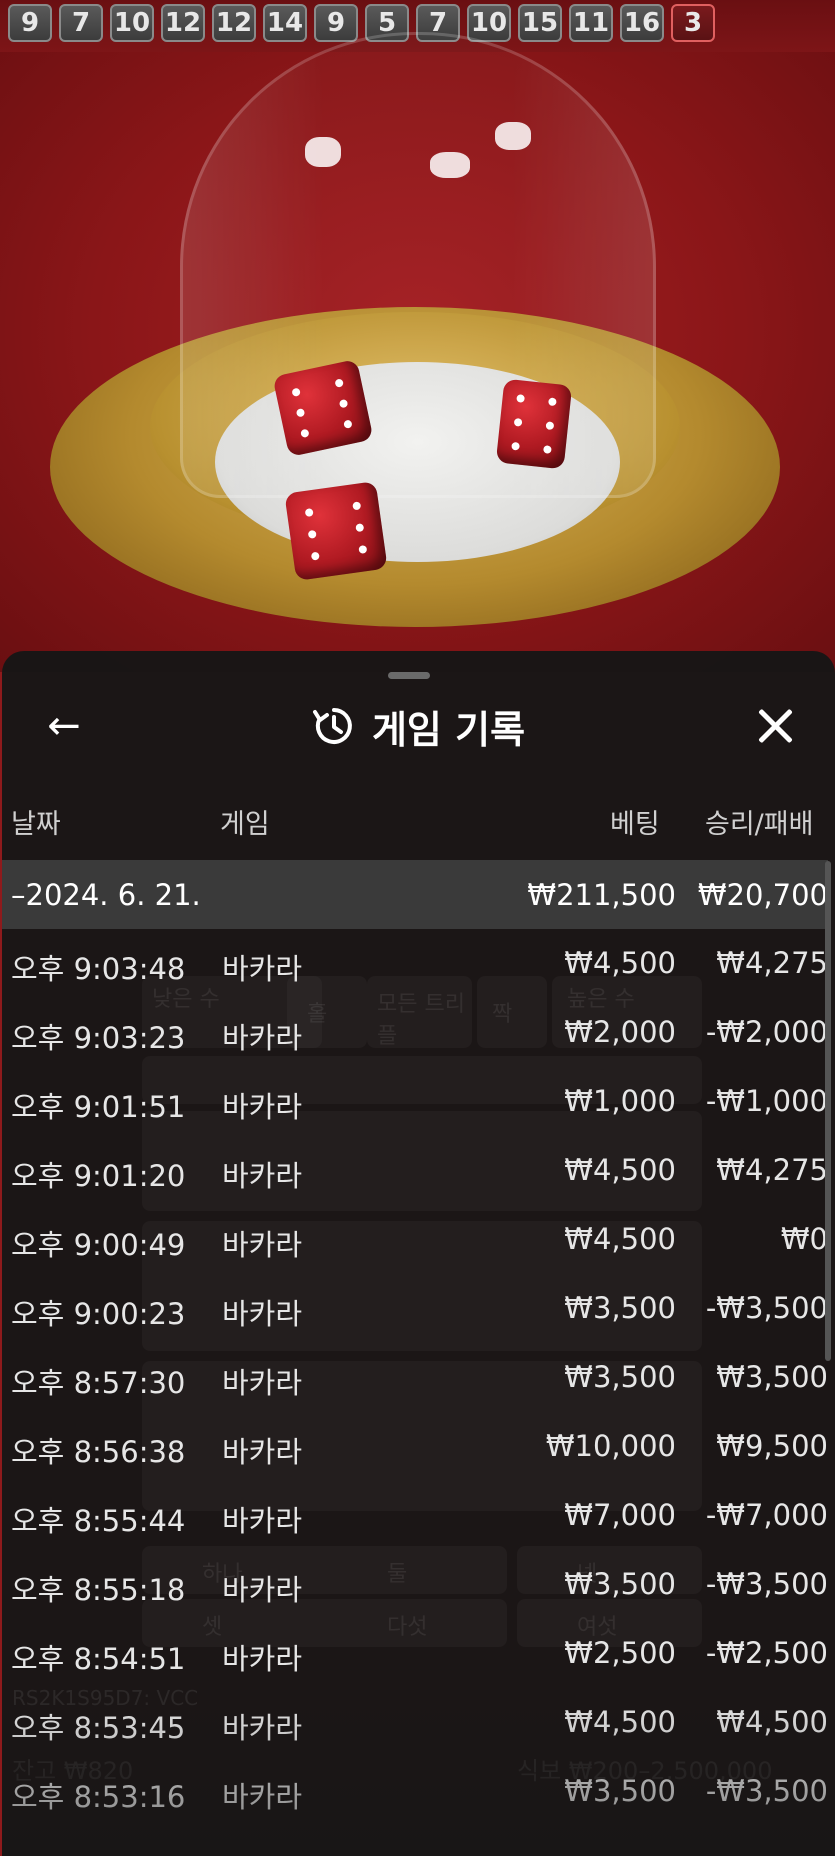 The image size is (835, 1856). Describe the element at coordinates (766, 1032) in the screenshot. I see `row-winloss: -₩2,000` at that location.